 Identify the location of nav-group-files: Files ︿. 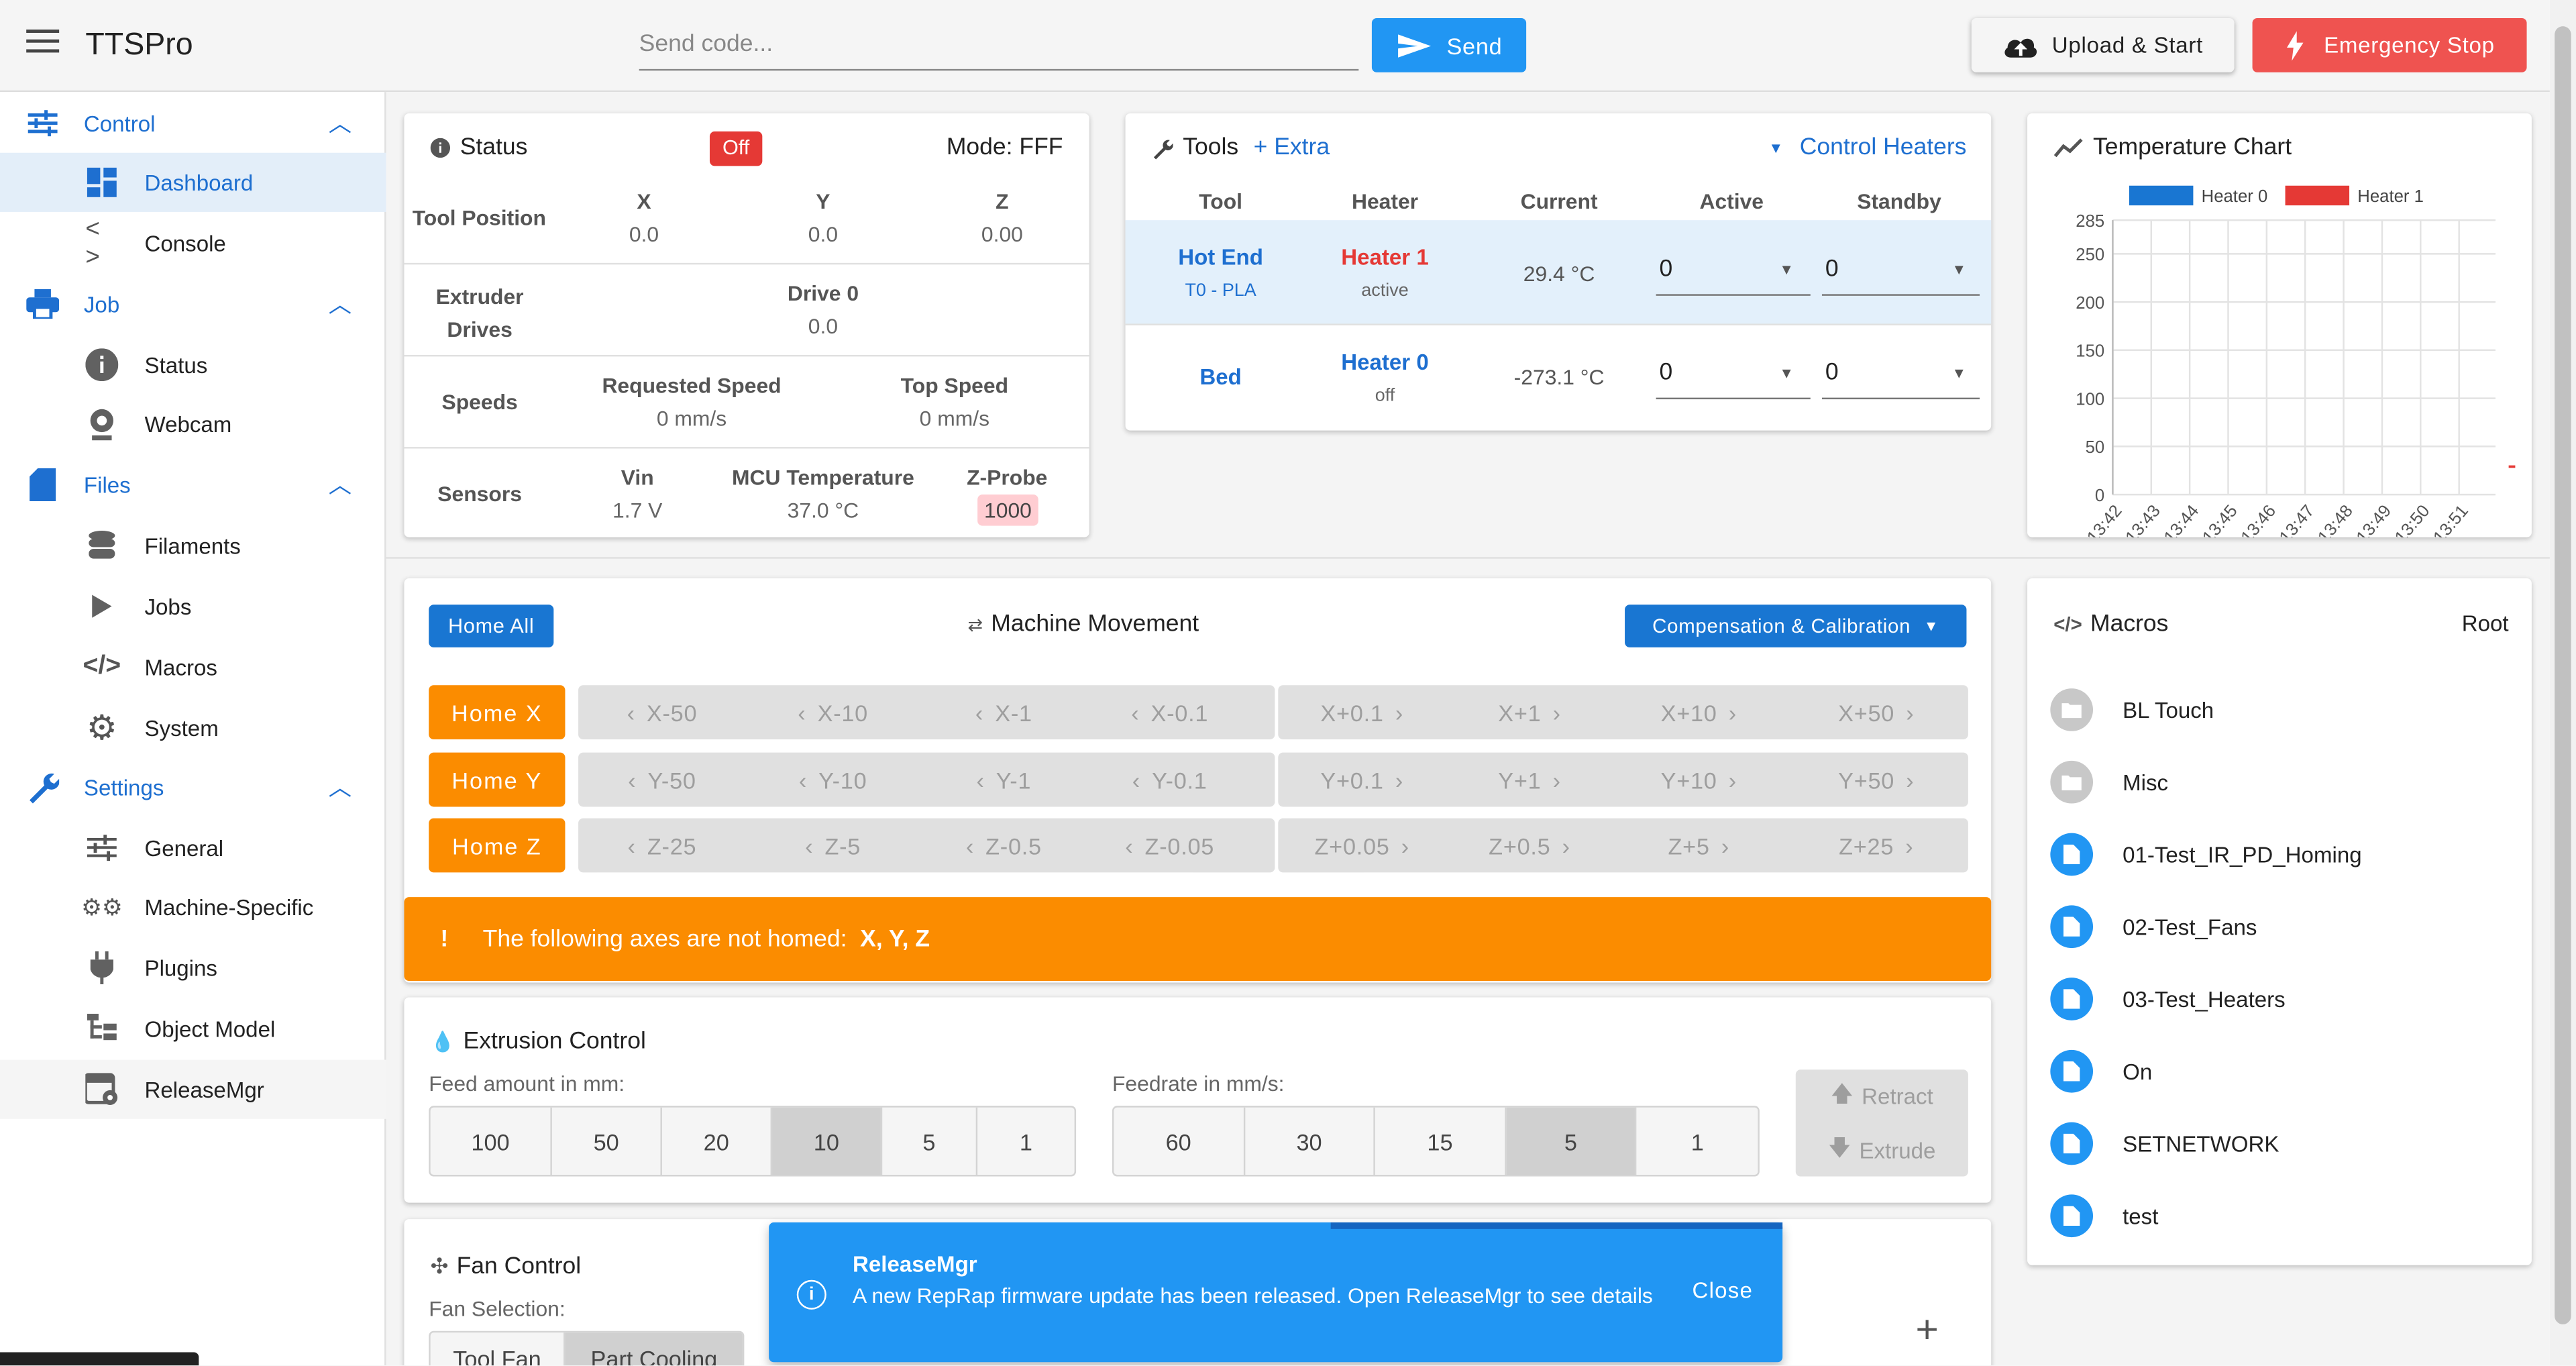
(193, 485).